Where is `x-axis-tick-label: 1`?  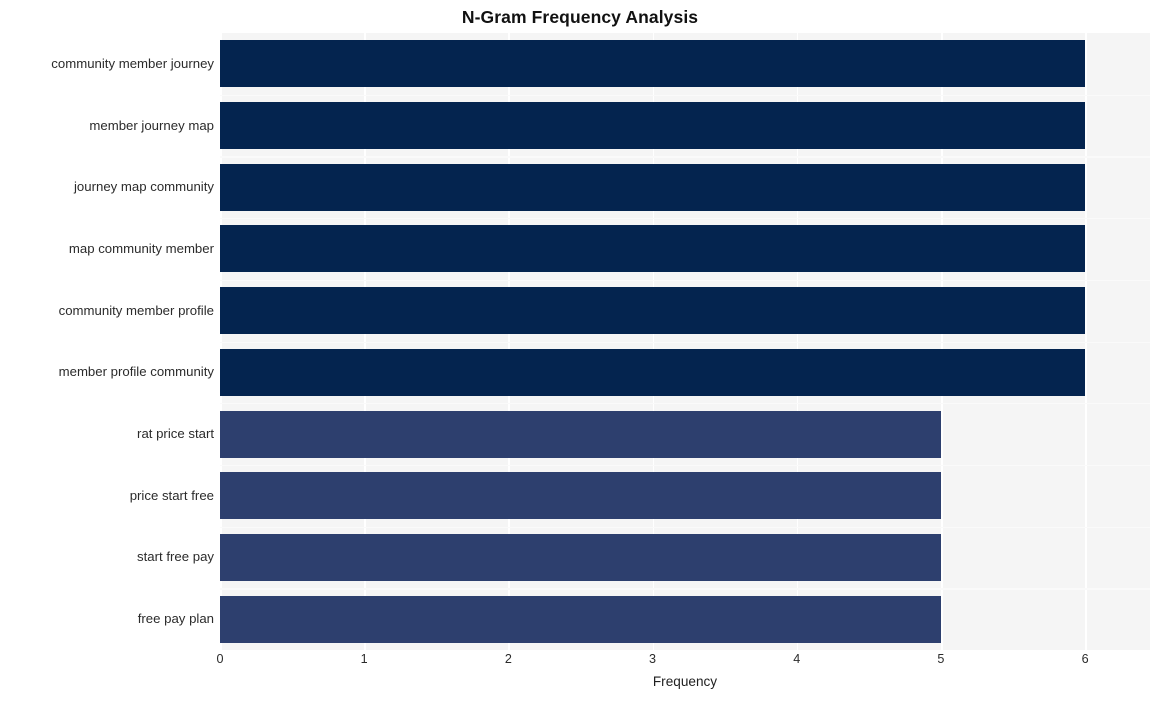
x-axis-tick-label: 1 is located at coordinates (364, 659).